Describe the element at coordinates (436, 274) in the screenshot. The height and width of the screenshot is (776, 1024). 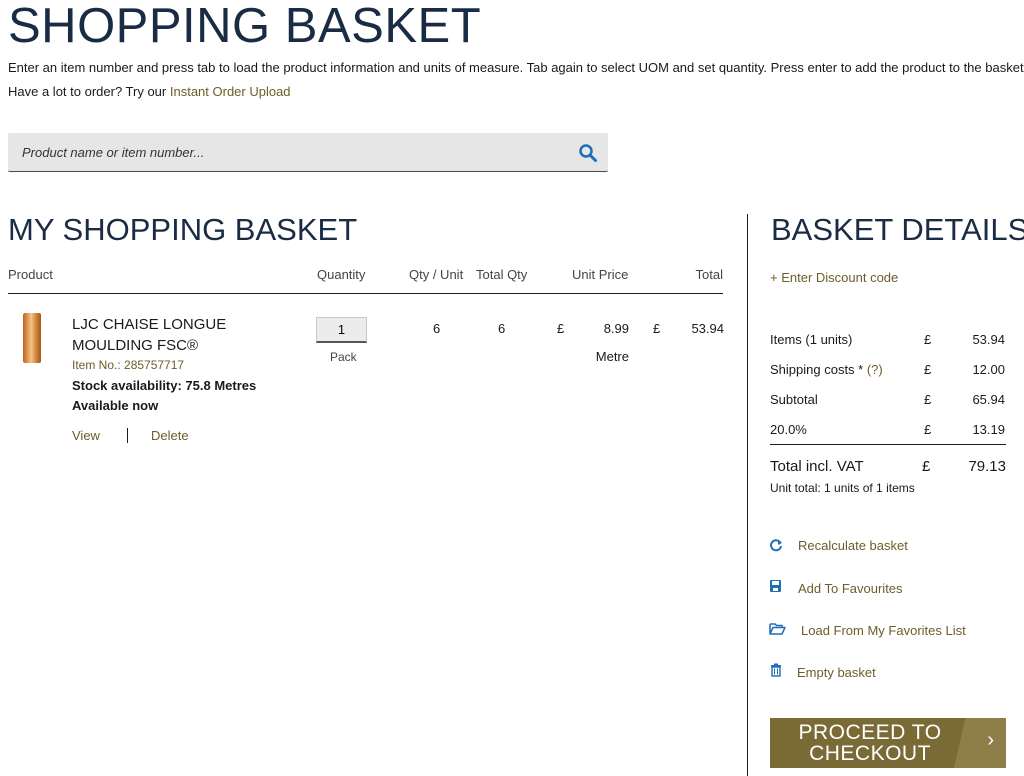
I see `col-qty-unit: Qty / Unit` at that location.